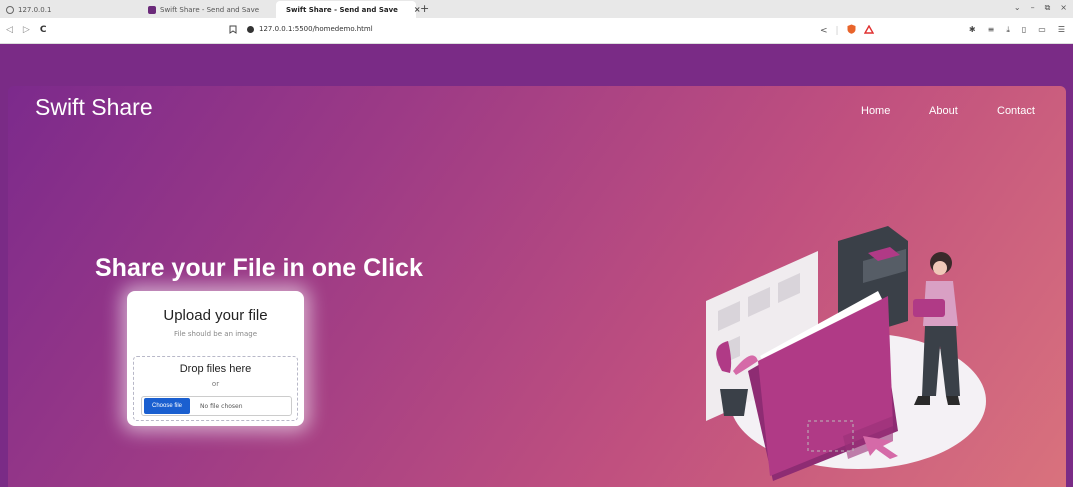 The width and height of the screenshot is (1073, 487). I want to click on upload-subtitle: File should be an image, so click(215, 334).